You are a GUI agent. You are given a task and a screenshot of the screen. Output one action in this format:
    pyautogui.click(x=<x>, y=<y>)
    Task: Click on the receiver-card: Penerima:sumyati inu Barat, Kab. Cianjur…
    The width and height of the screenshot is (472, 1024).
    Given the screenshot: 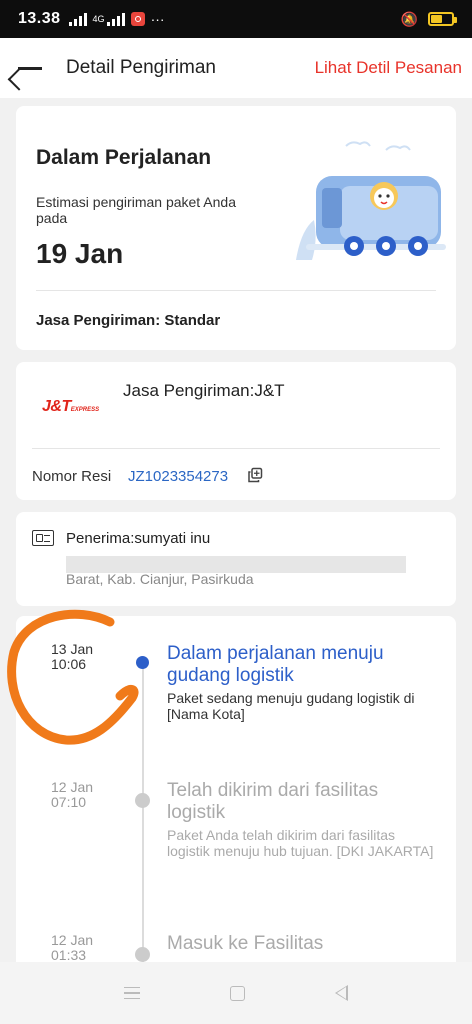 What is the action you would take?
    pyautogui.click(x=236, y=559)
    